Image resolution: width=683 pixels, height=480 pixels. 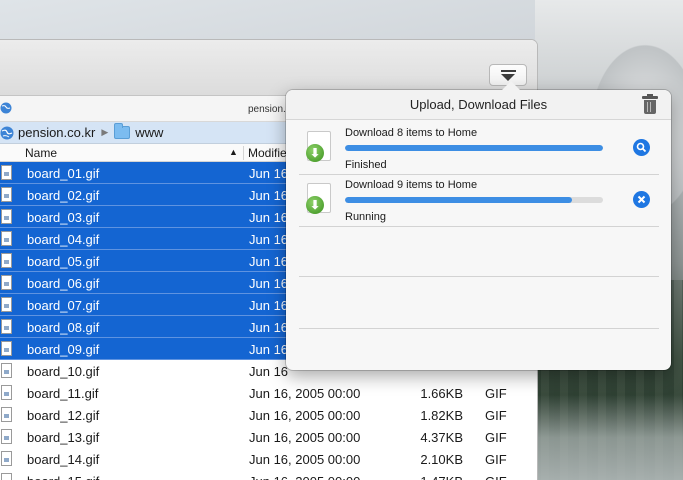 I want to click on column-modified: Modifie, so click(x=267, y=153).